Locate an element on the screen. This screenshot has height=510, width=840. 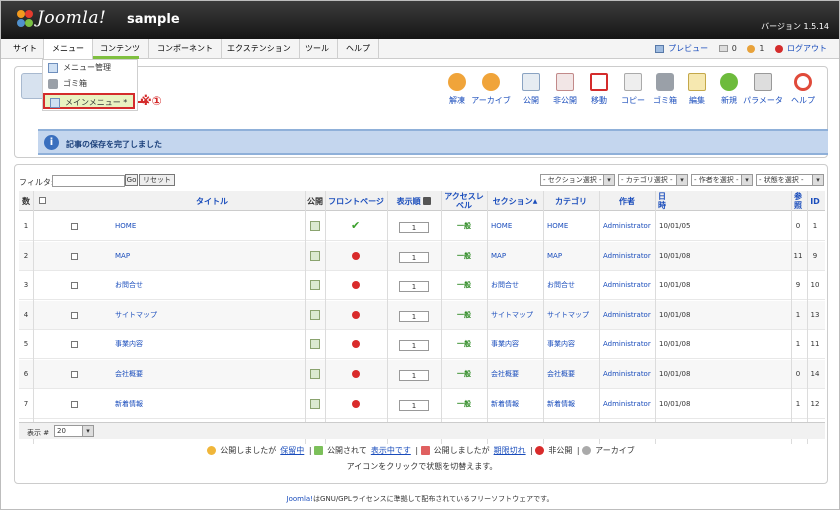
col-section: セクション ▲ is located at coordinates (515, 201).